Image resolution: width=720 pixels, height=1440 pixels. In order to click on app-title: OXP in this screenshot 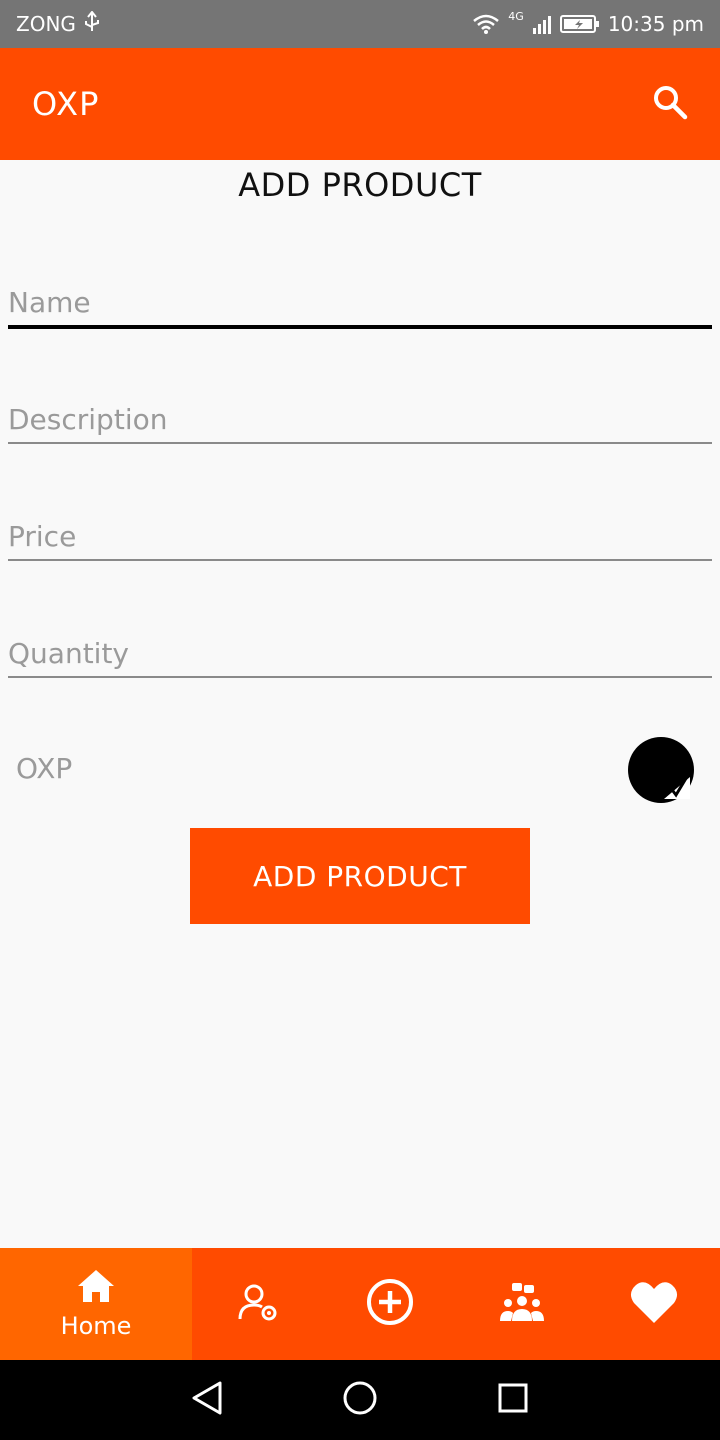, I will do `click(66, 104)`.